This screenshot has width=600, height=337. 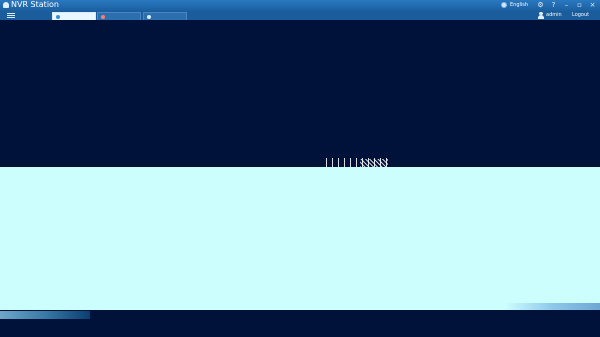 What do you see at coordinates (554, 15) in the screenshot?
I see `user-name: admin` at bounding box center [554, 15].